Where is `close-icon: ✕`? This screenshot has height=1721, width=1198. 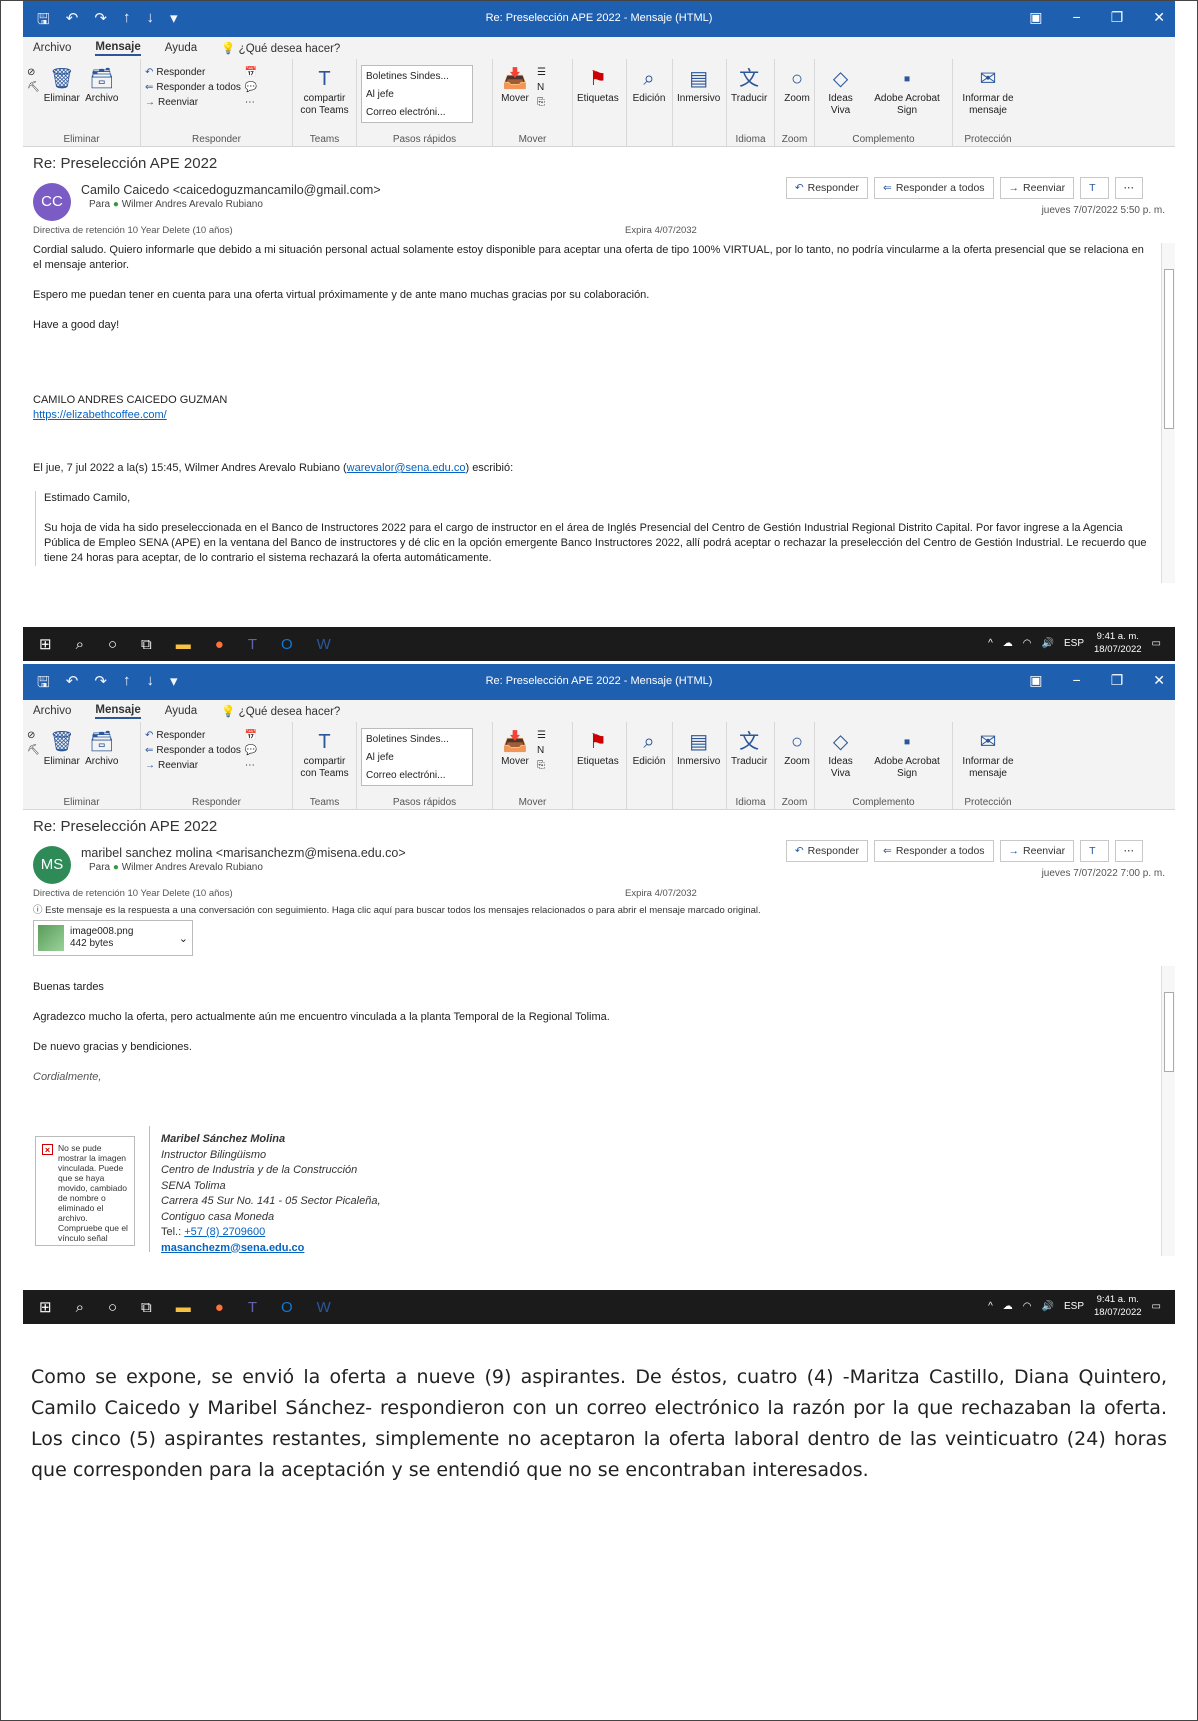
close-icon: ✕ is located at coordinates (1159, 680).